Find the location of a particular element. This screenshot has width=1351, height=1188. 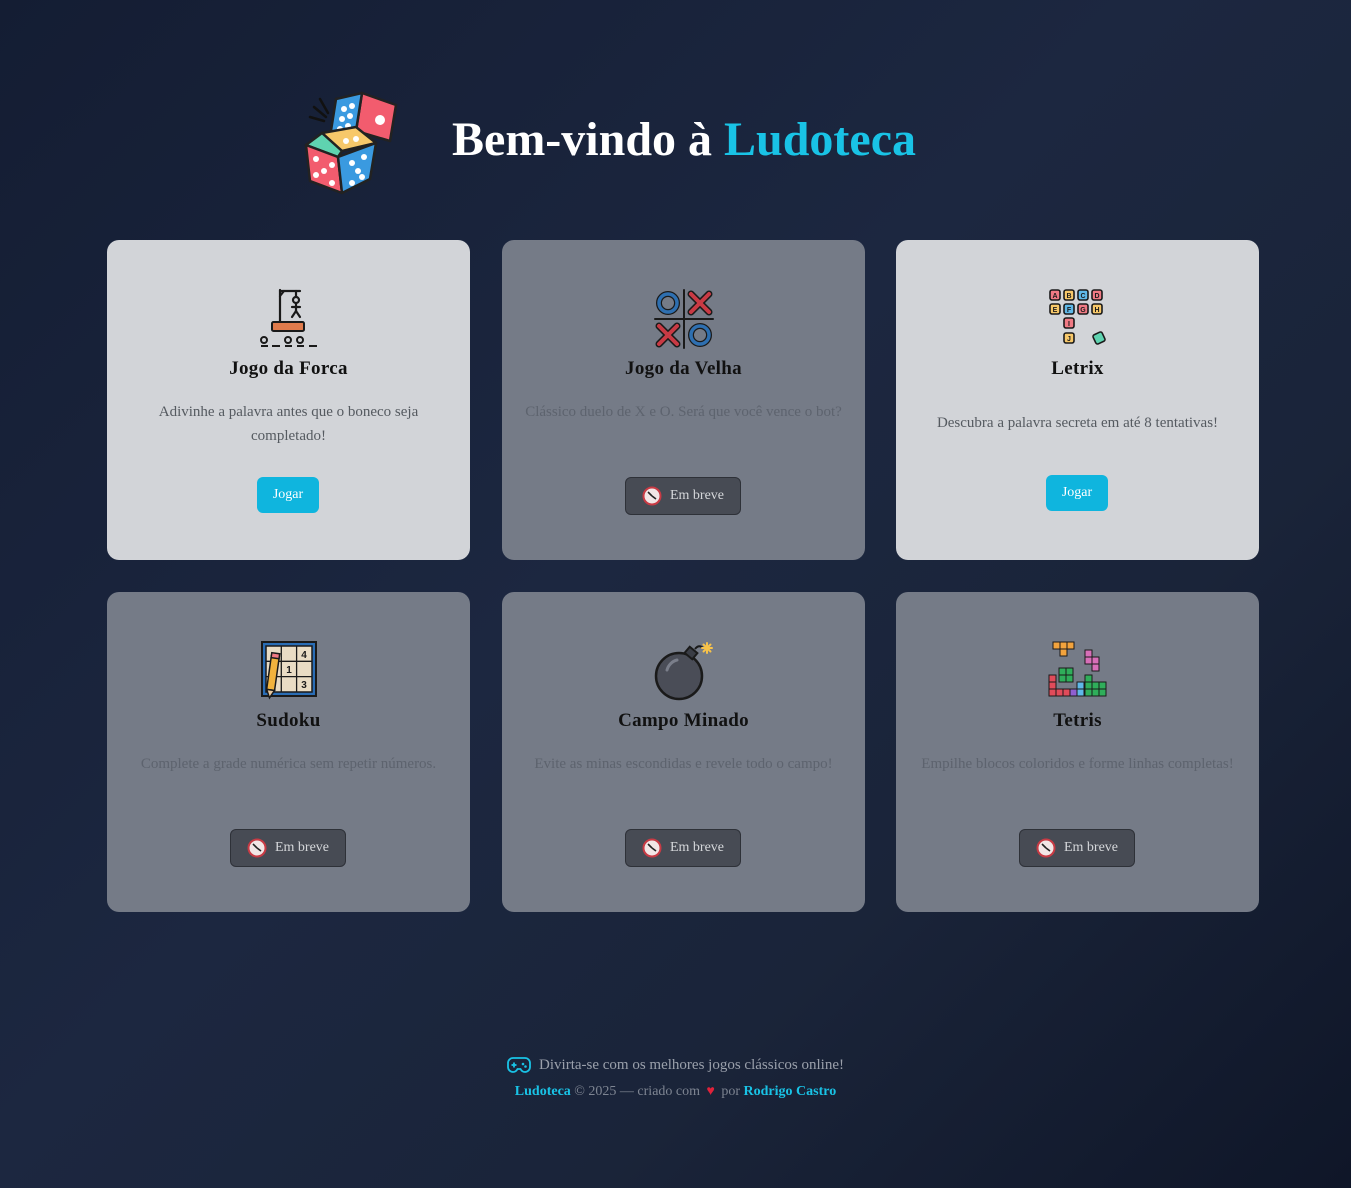

footer-by: por is located at coordinates (731, 1091).